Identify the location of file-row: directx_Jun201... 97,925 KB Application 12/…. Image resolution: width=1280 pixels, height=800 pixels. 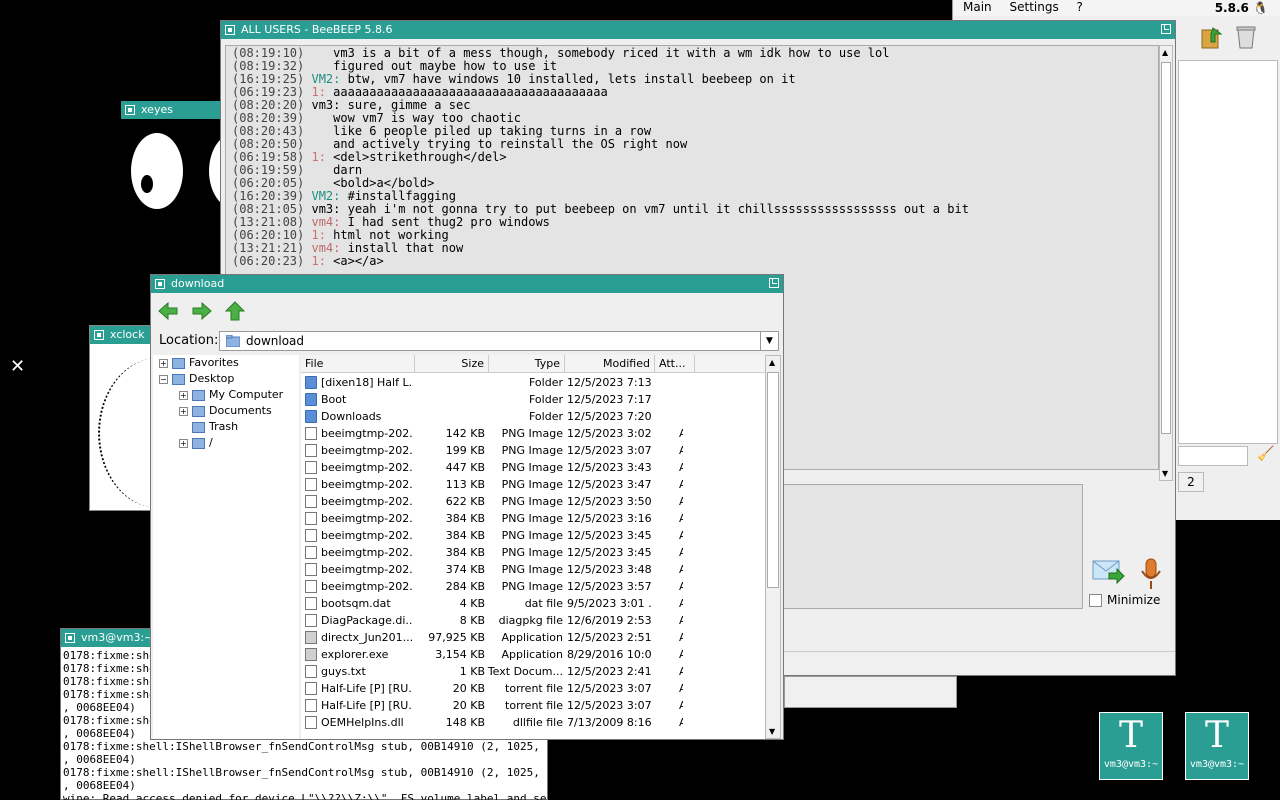
(533, 637).